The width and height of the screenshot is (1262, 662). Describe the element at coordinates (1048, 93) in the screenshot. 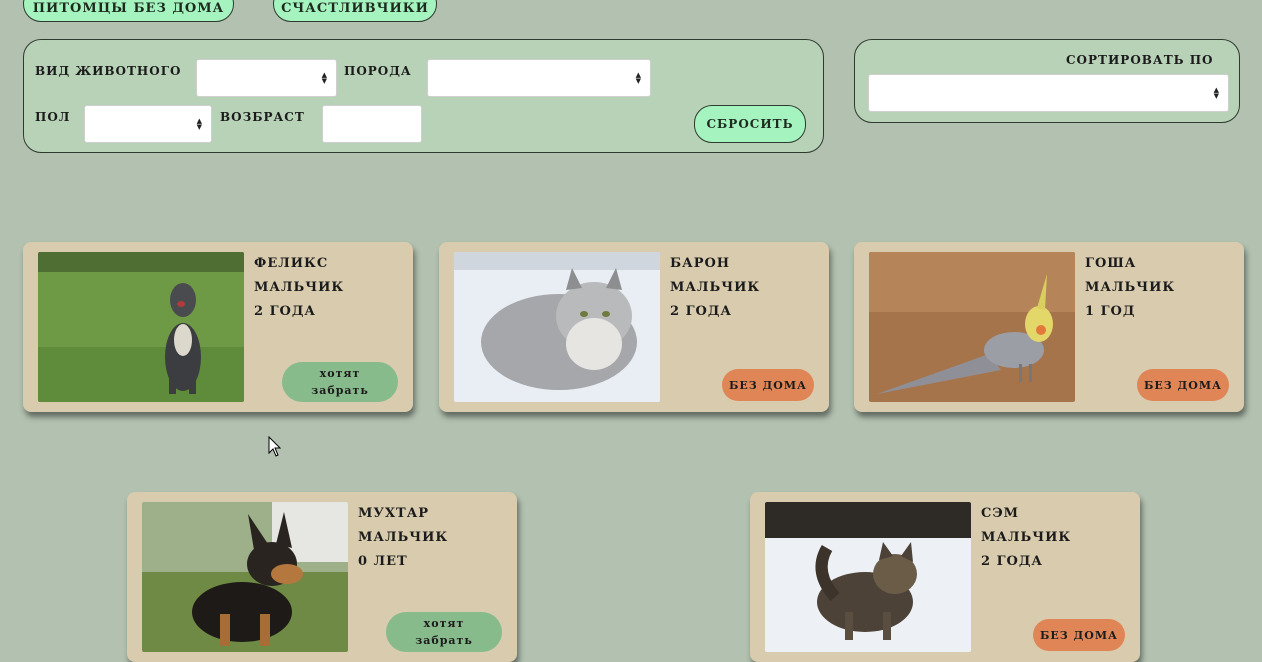

I see `sort-select: ▲ ▼` at that location.